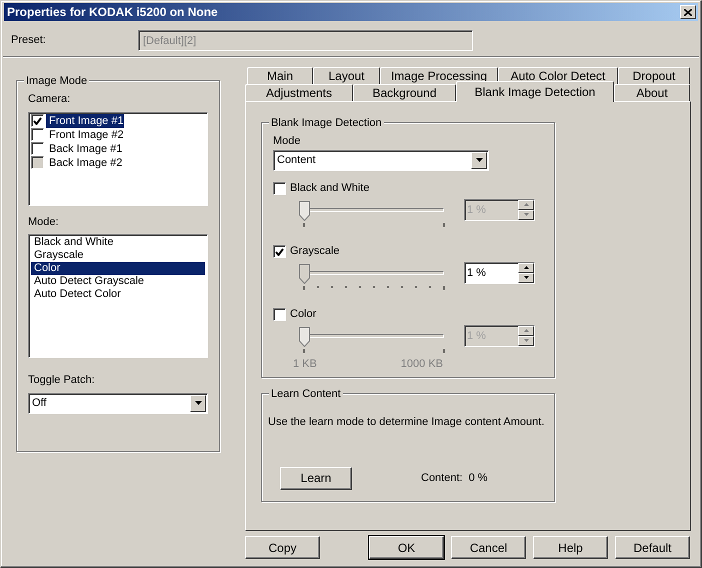 The width and height of the screenshot is (702, 568). What do you see at coordinates (118, 281) in the screenshot?
I see `list-item: Auto Detect Grayscale` at bounding box center [118, 281].